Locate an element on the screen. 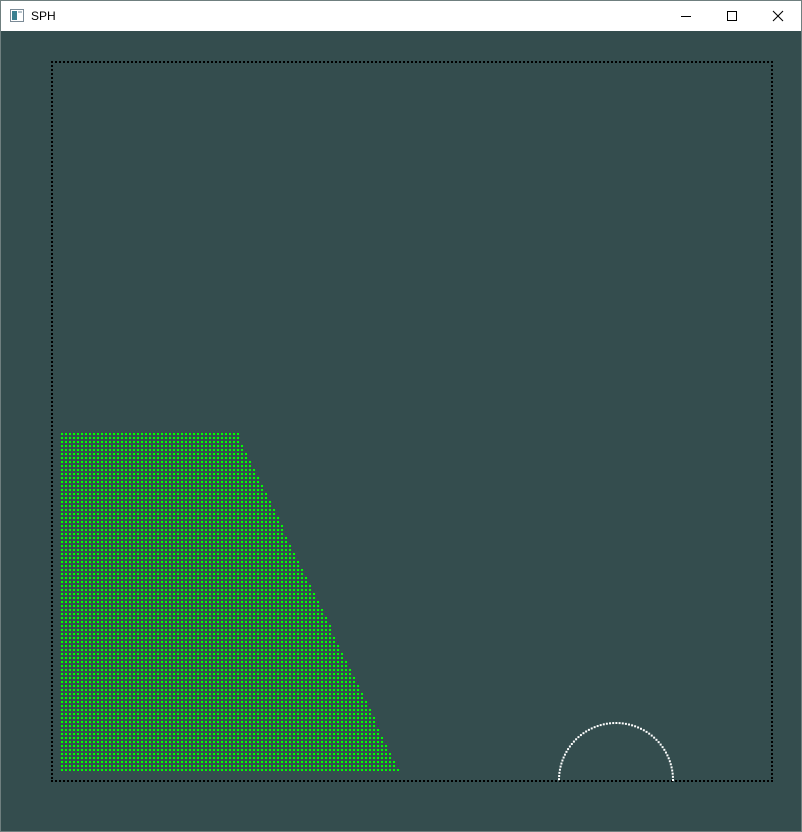 The height and width of the screenshot is (832, 802). maximize-icon is located at coordinates (732, 16).